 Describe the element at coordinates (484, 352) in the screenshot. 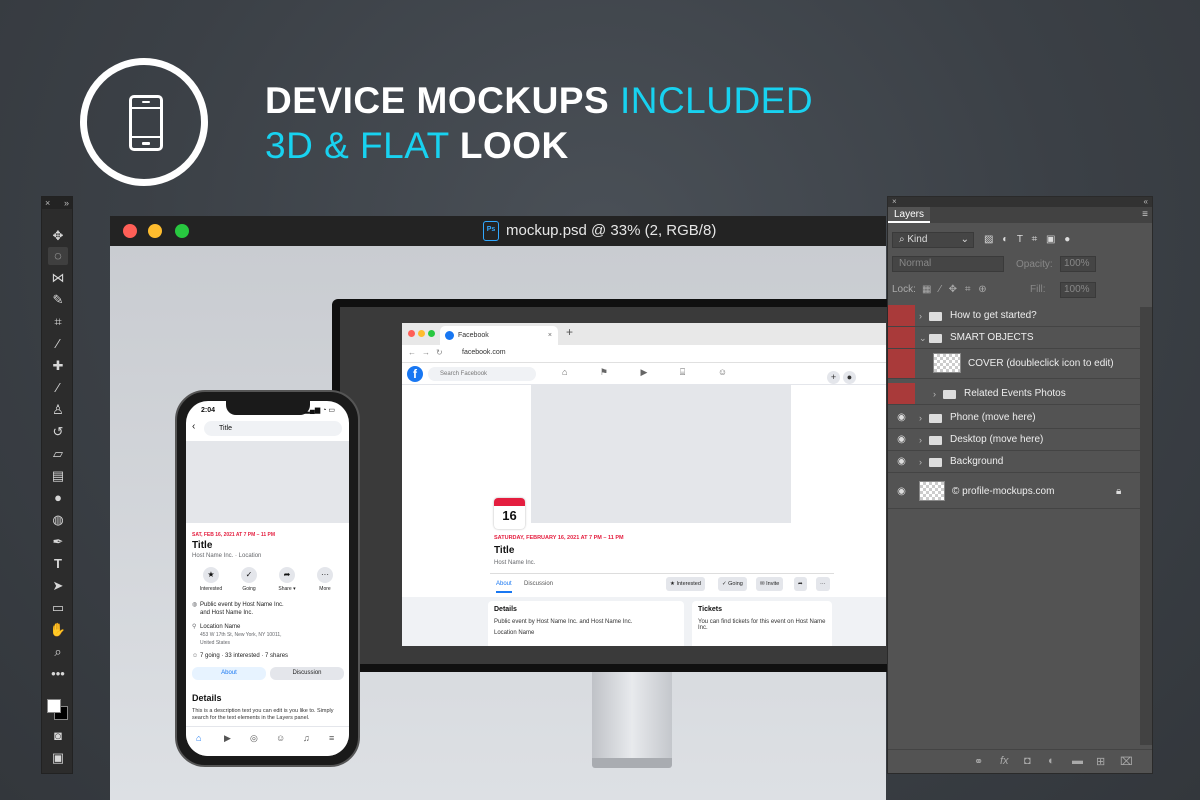

I see `address-bar: facebook.com` at that location.